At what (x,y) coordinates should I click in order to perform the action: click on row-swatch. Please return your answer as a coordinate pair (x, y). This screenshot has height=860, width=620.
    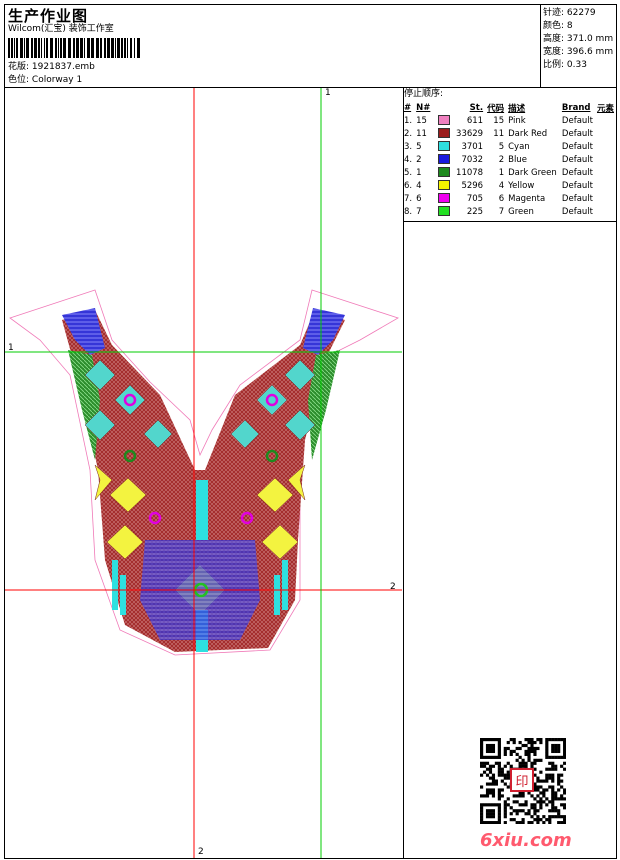
    Looking at the image, I should click on (444, 198).